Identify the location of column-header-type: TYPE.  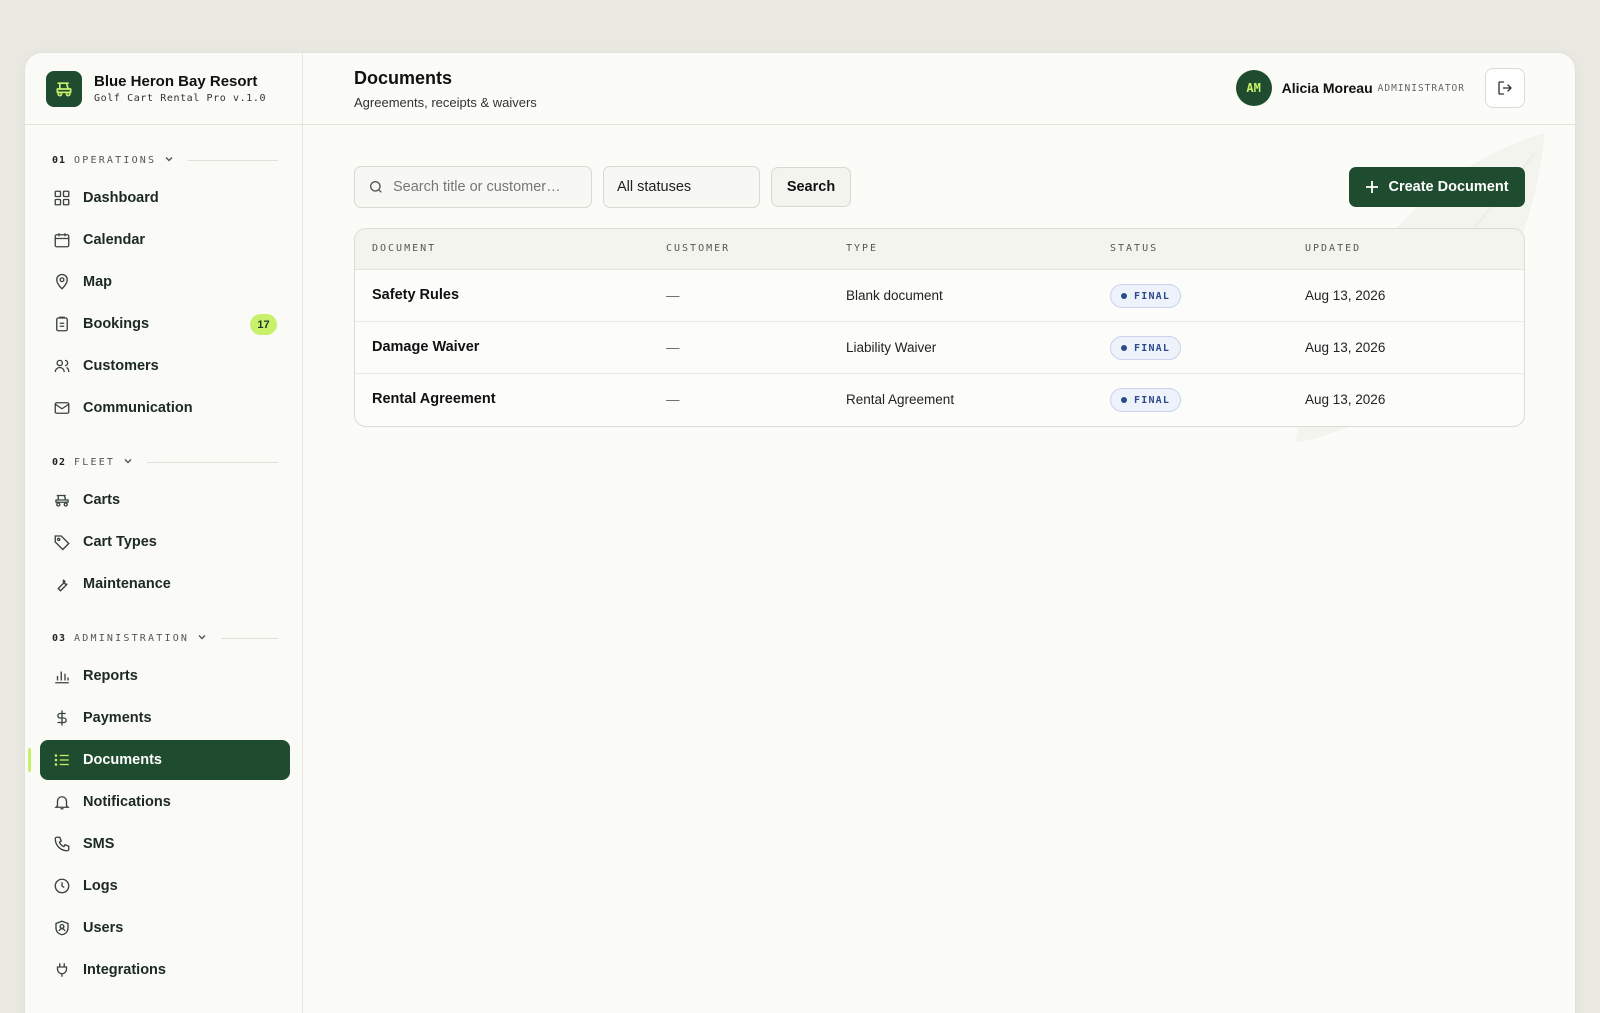
(862, 248).